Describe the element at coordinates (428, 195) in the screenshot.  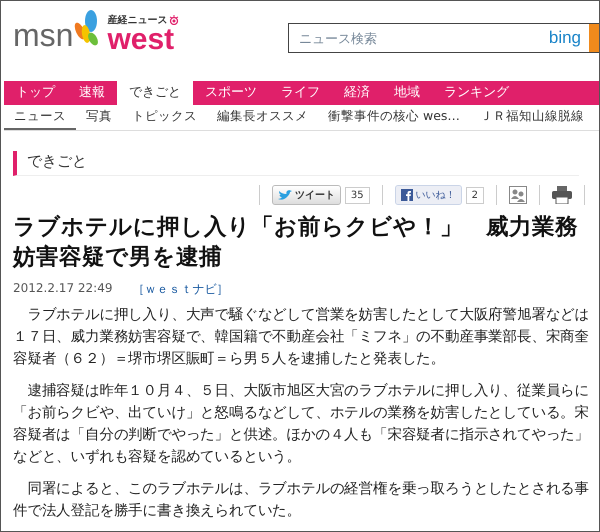
I see `like-button: いいね！` at that location.